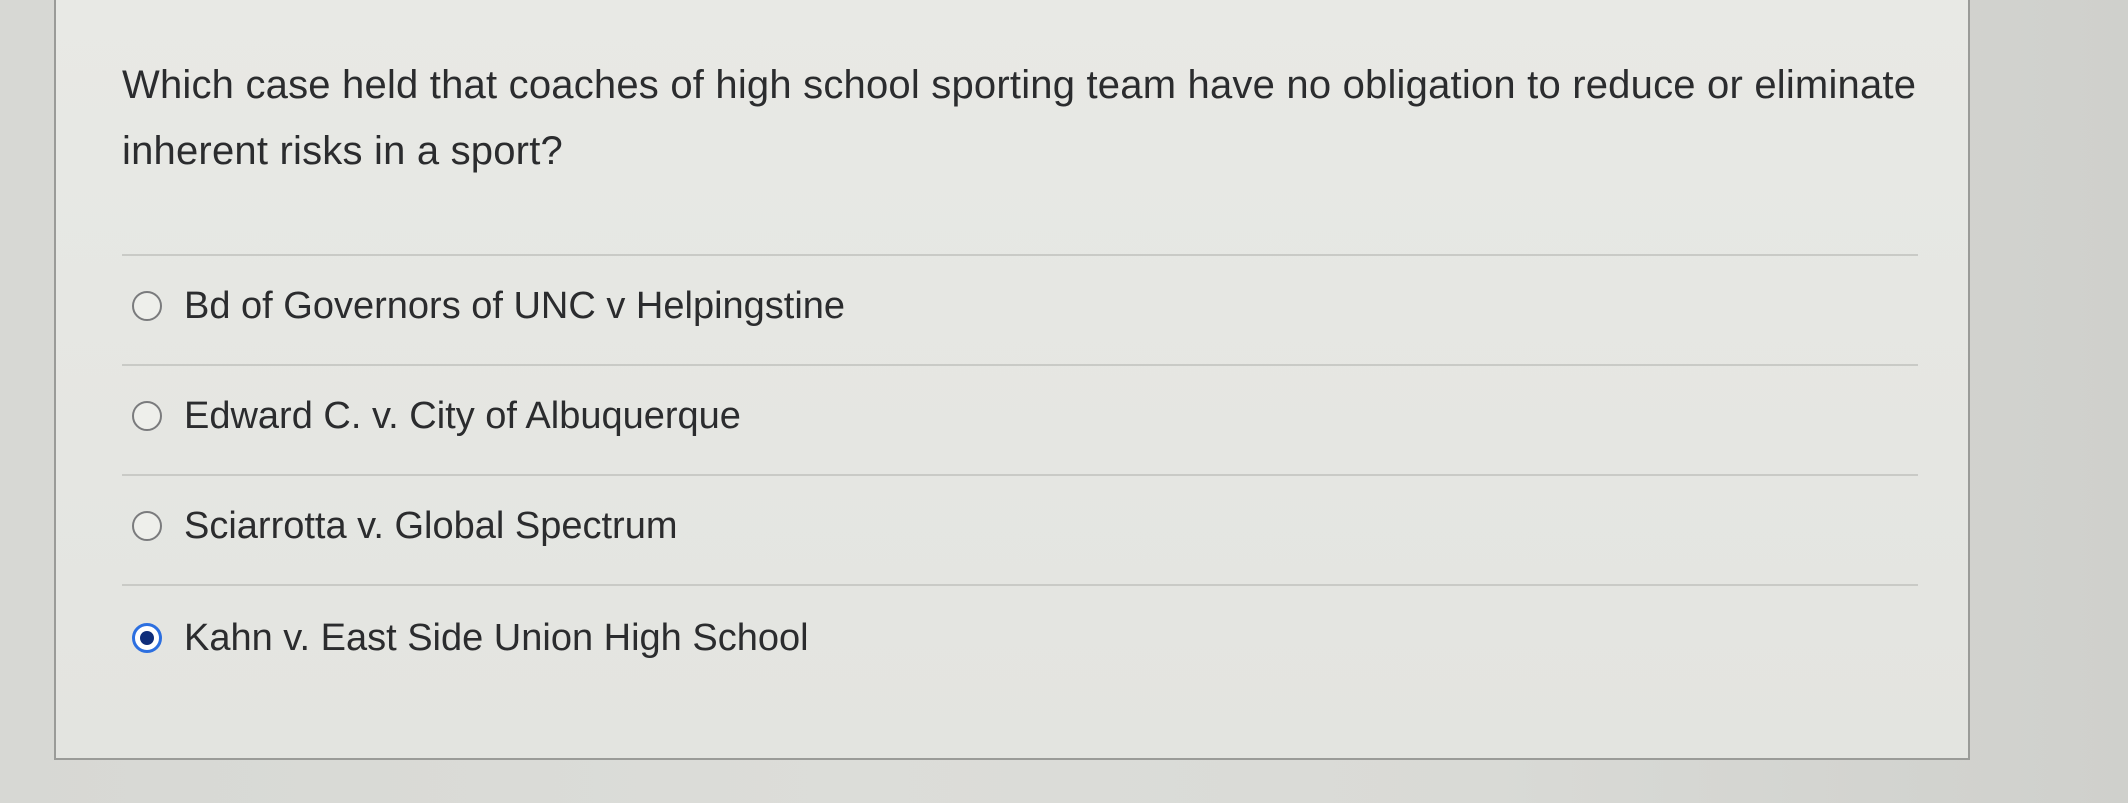 The image size is (2128, 803). What do you see at coordinates (515, 305) in the screenshot?
I see `answer-option-label: Bd of Governors of UNC v Helpingstine` at bounding box center [515, 305].